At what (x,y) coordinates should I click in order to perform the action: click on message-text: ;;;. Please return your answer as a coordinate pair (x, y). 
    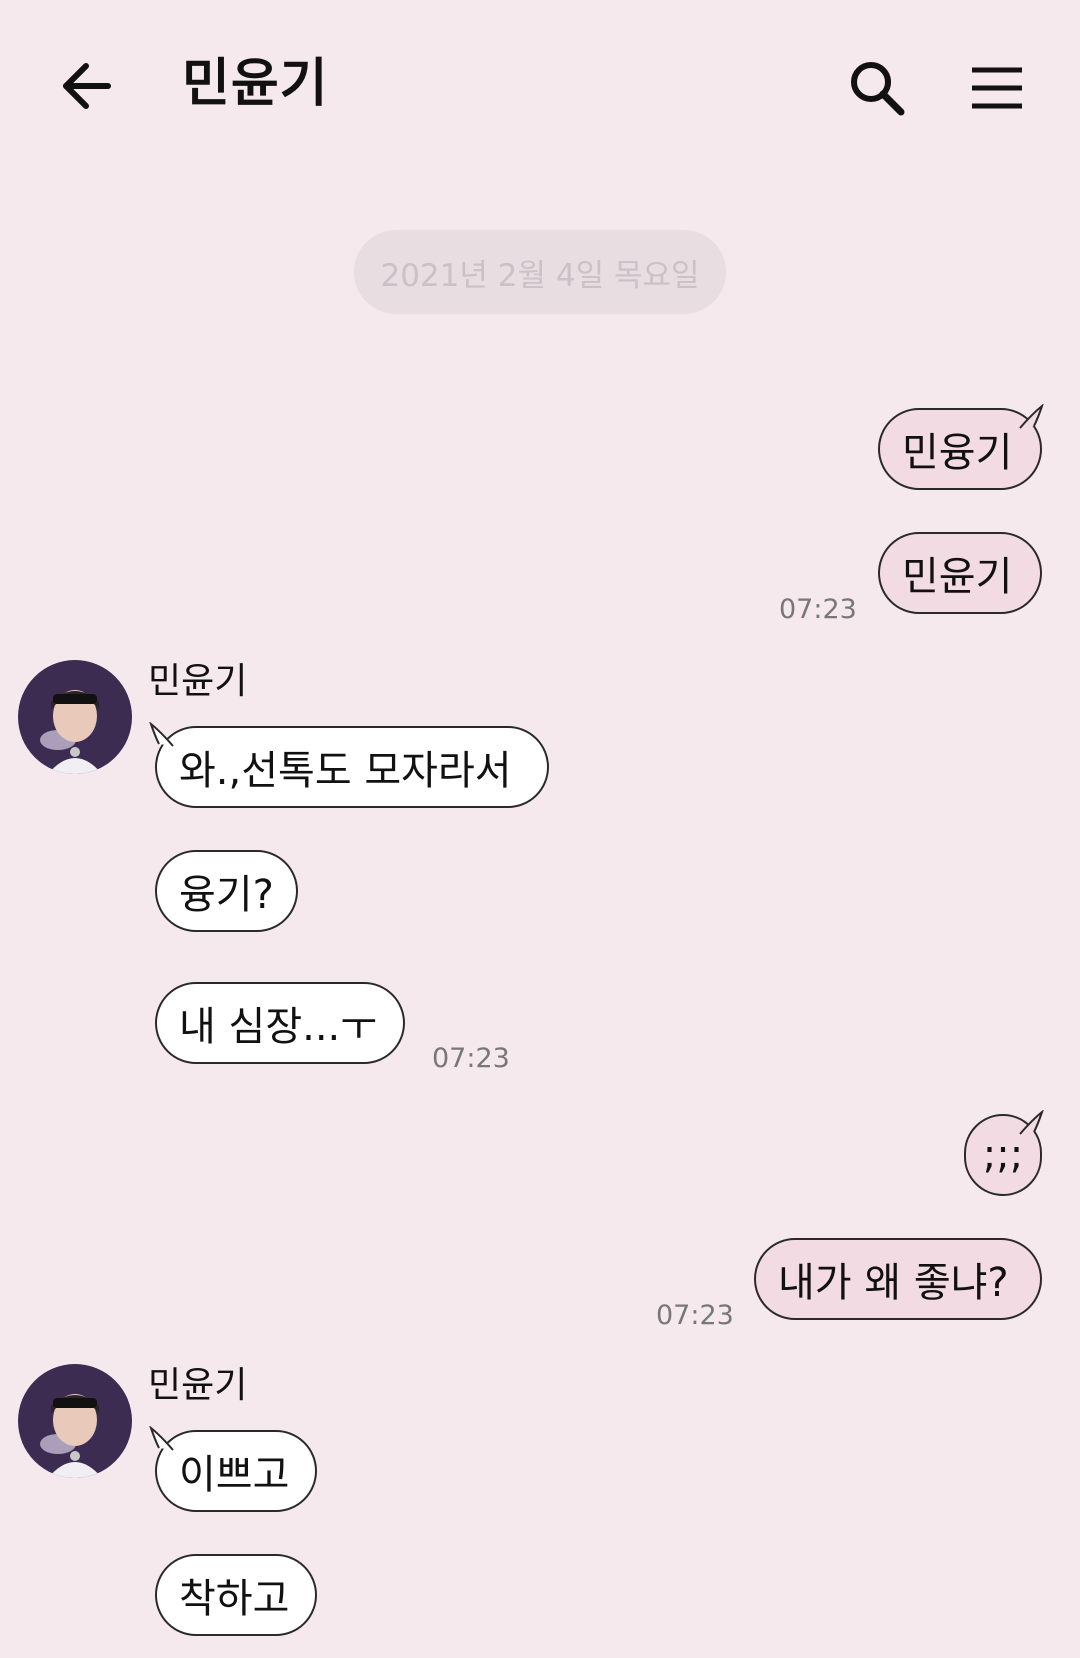
    Looking at the image, I should click on (1003, 1155).